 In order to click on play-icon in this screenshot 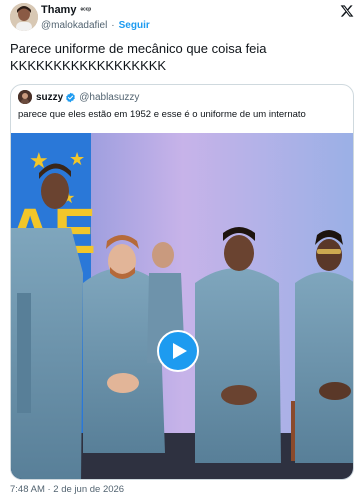, I will do `click(180, 351)`.